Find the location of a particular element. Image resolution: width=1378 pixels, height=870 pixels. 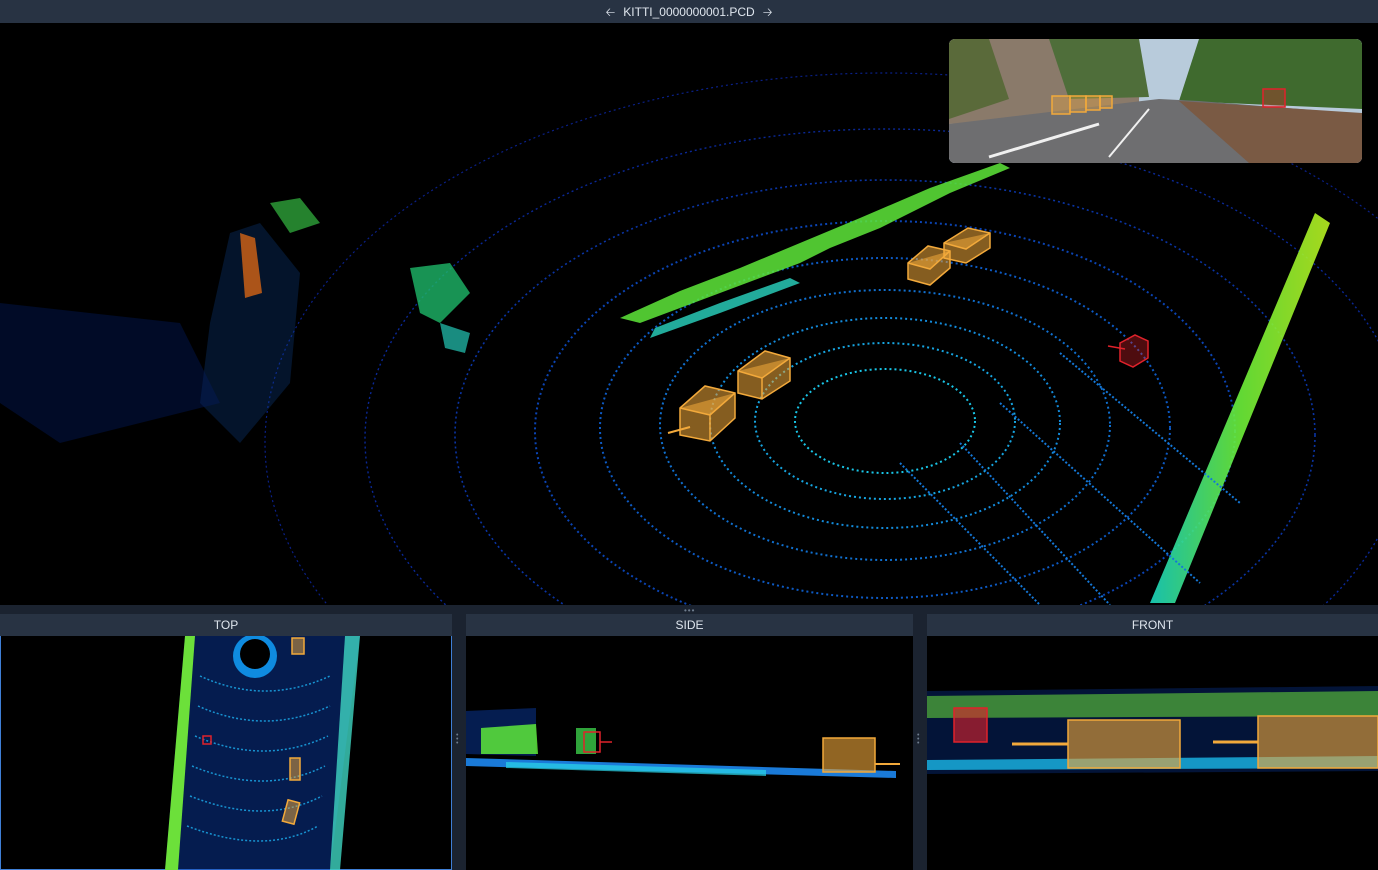

front-view-header: FRONT is located at coordinates (1152, 625).